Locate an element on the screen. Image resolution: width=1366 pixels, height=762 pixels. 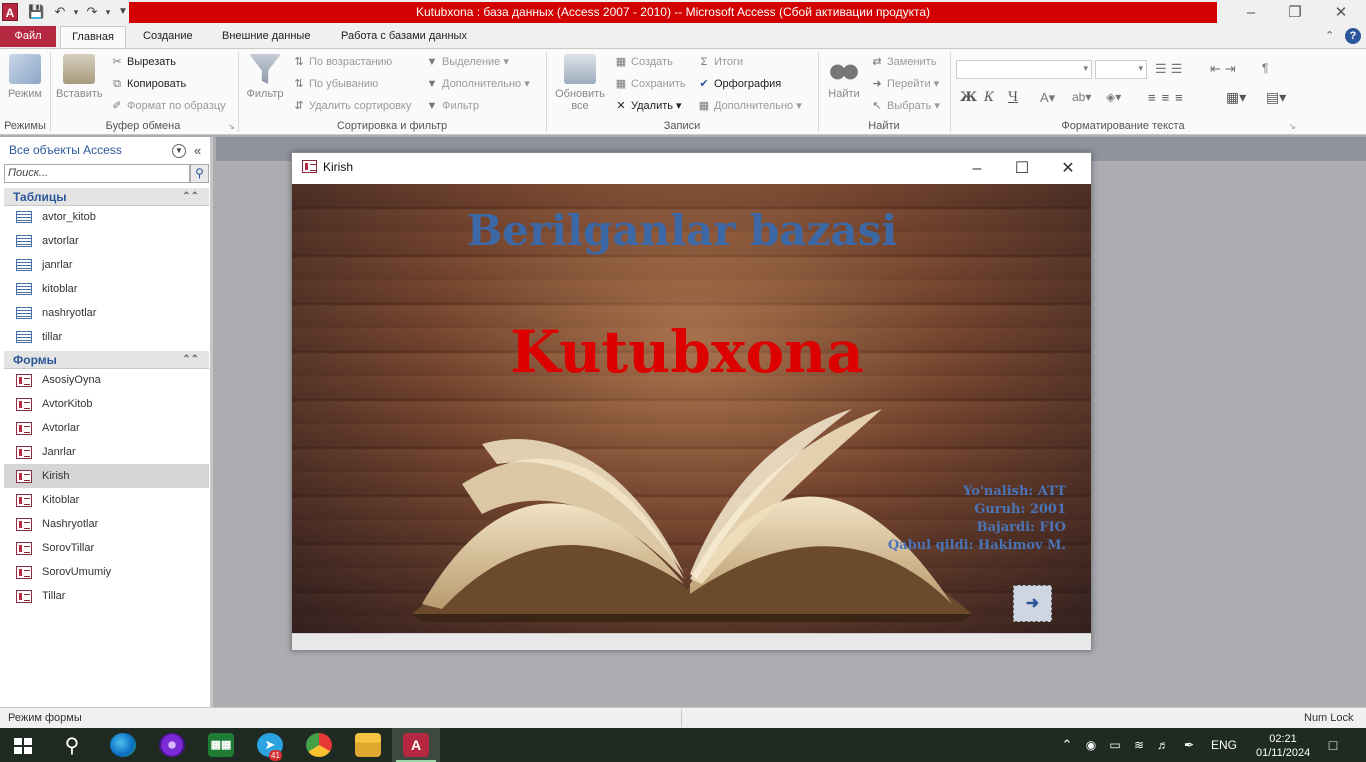
highlight-icon: ab▾ is located at coordinates (1081, 97).